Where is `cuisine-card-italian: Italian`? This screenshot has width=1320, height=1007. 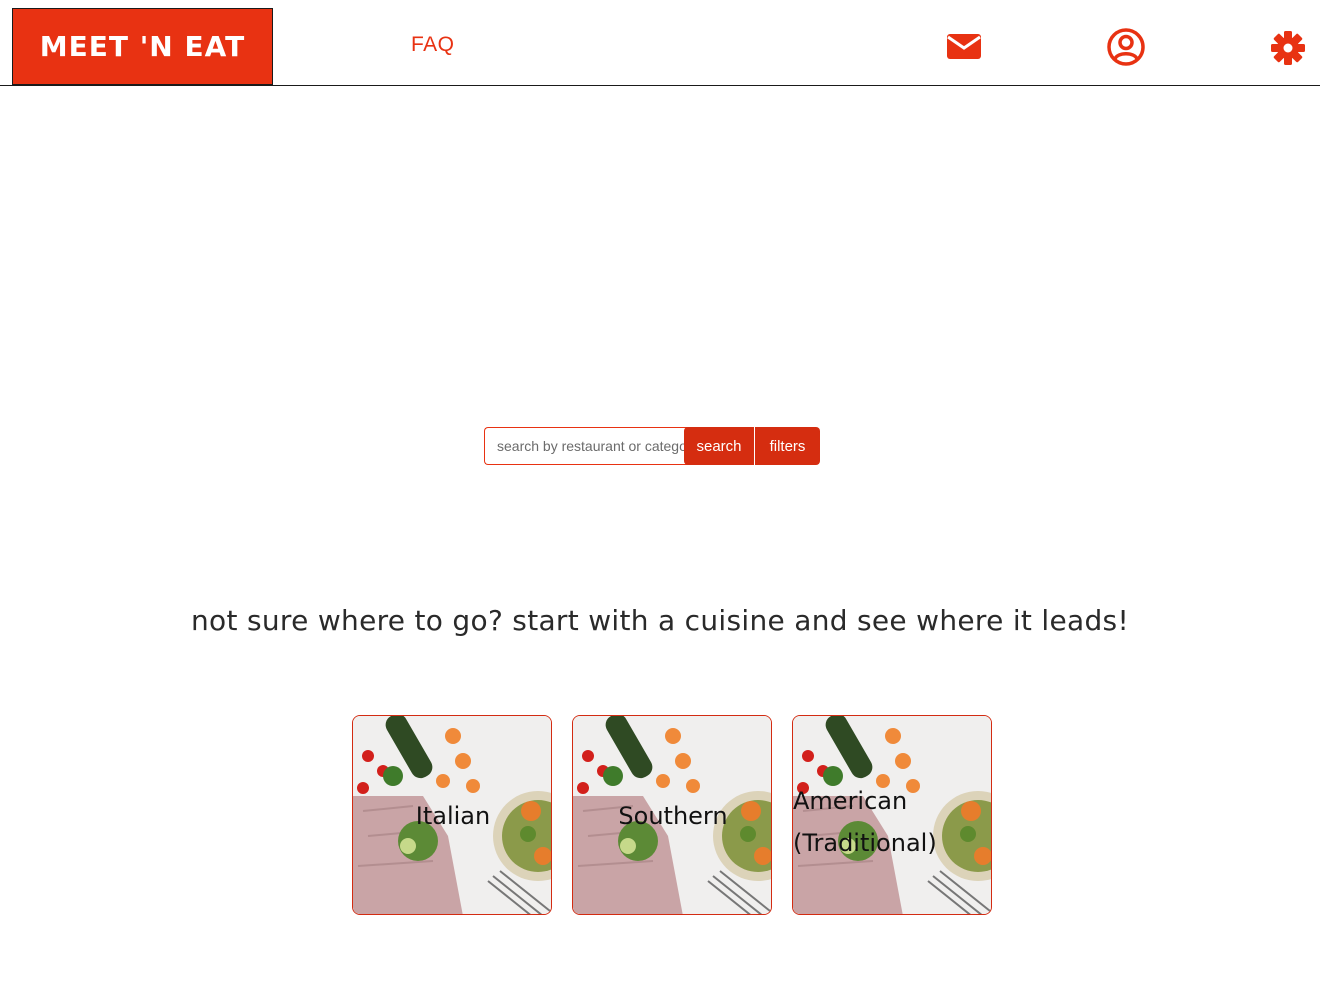 cuisine-card-italian: Italian is located at coordinates (452, 815).